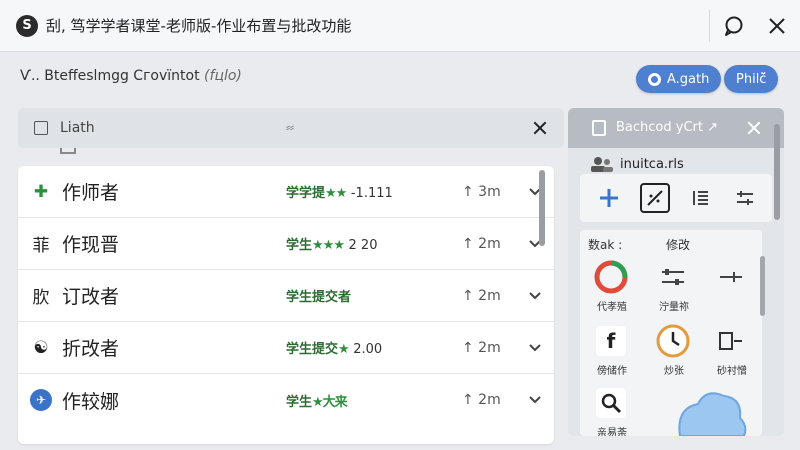 Image resolution: width=800 pixels, height=450 pixels. I want to click on grid-header-left: 数ak :, so click(605, 245).